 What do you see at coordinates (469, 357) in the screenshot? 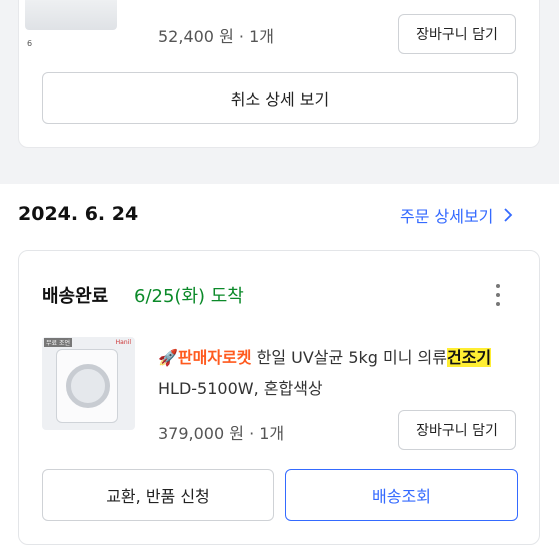
I see `product-name-highlight: 건조기` at bounding box center [469, 357].